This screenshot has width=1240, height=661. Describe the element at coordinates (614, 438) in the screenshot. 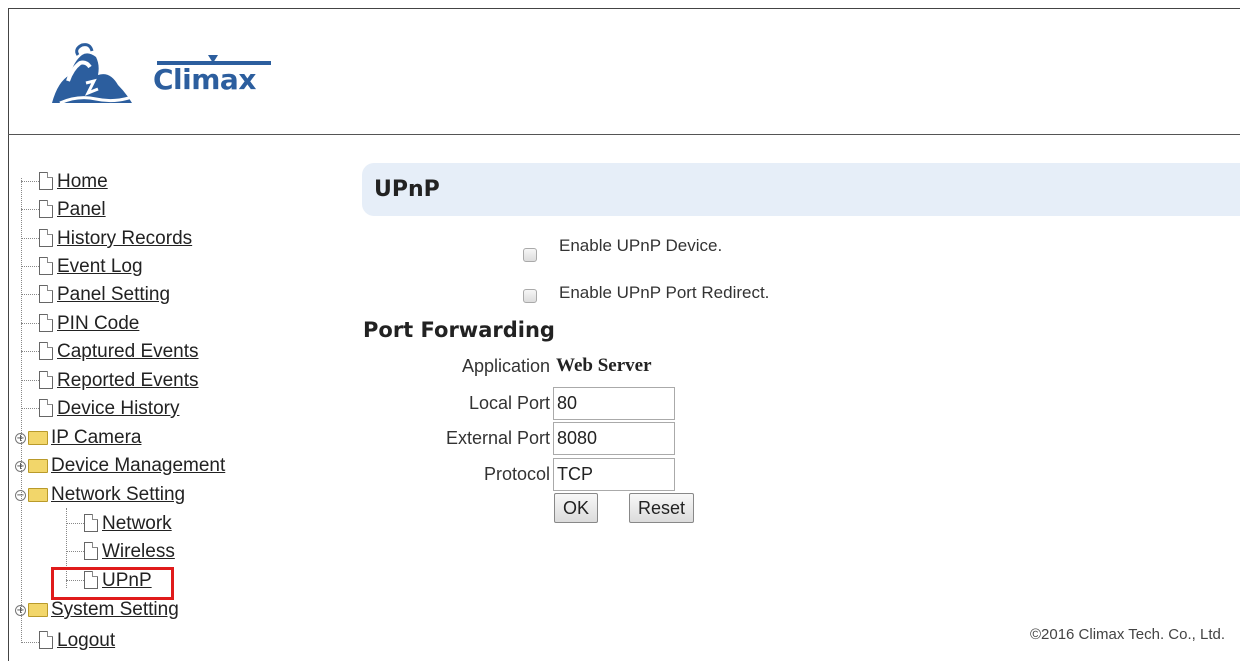

I see `external-port-input` at that location.